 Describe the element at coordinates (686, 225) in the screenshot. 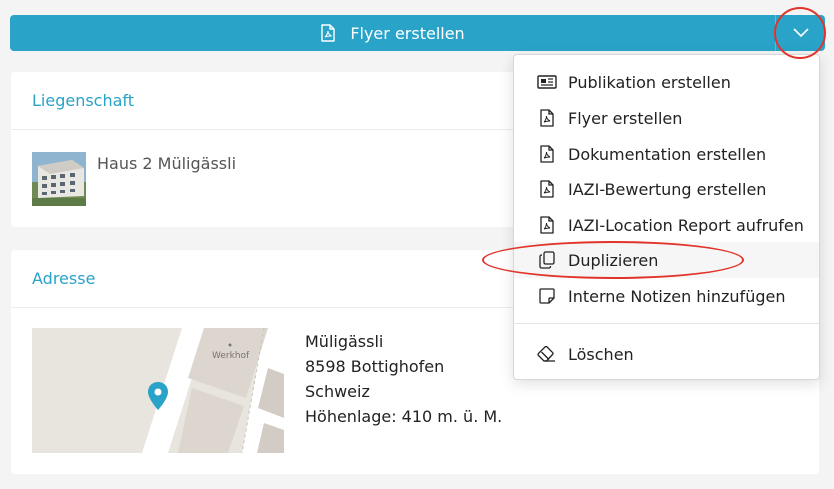

I see `menu-item-label: IAZI-Location Report aufrufen` at that location.